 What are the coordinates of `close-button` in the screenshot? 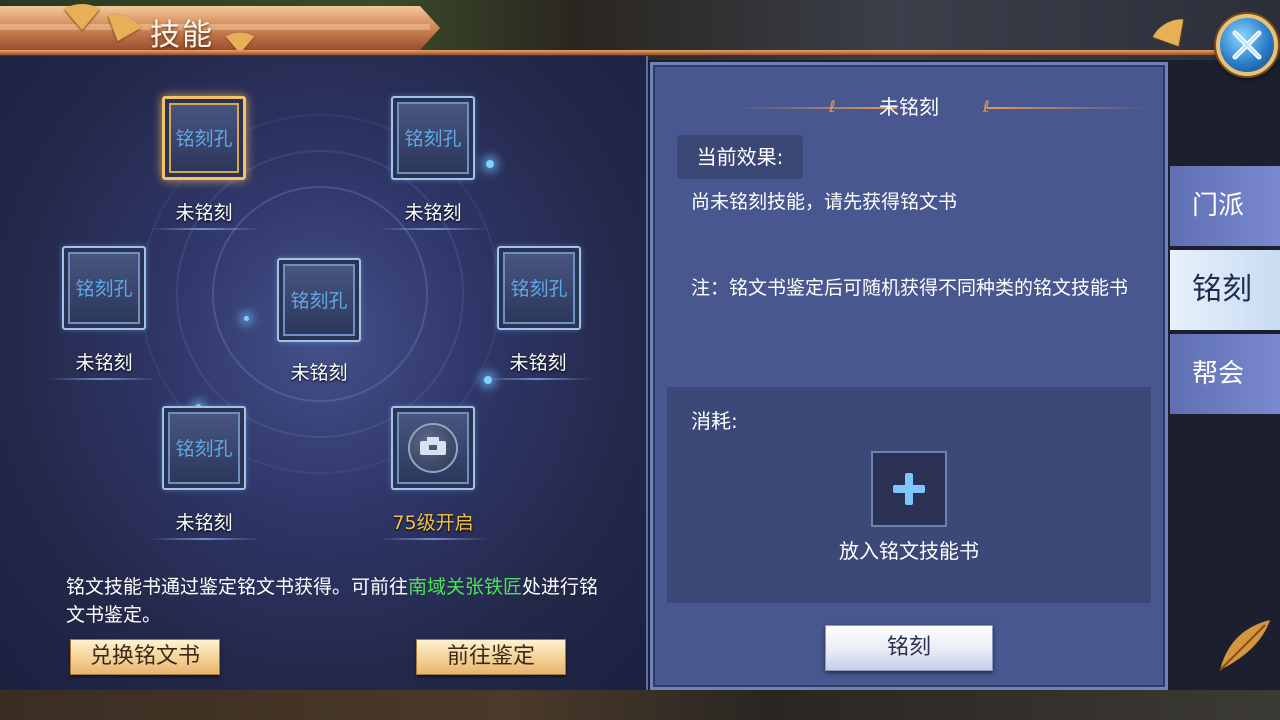 It's located at (1247, 45).